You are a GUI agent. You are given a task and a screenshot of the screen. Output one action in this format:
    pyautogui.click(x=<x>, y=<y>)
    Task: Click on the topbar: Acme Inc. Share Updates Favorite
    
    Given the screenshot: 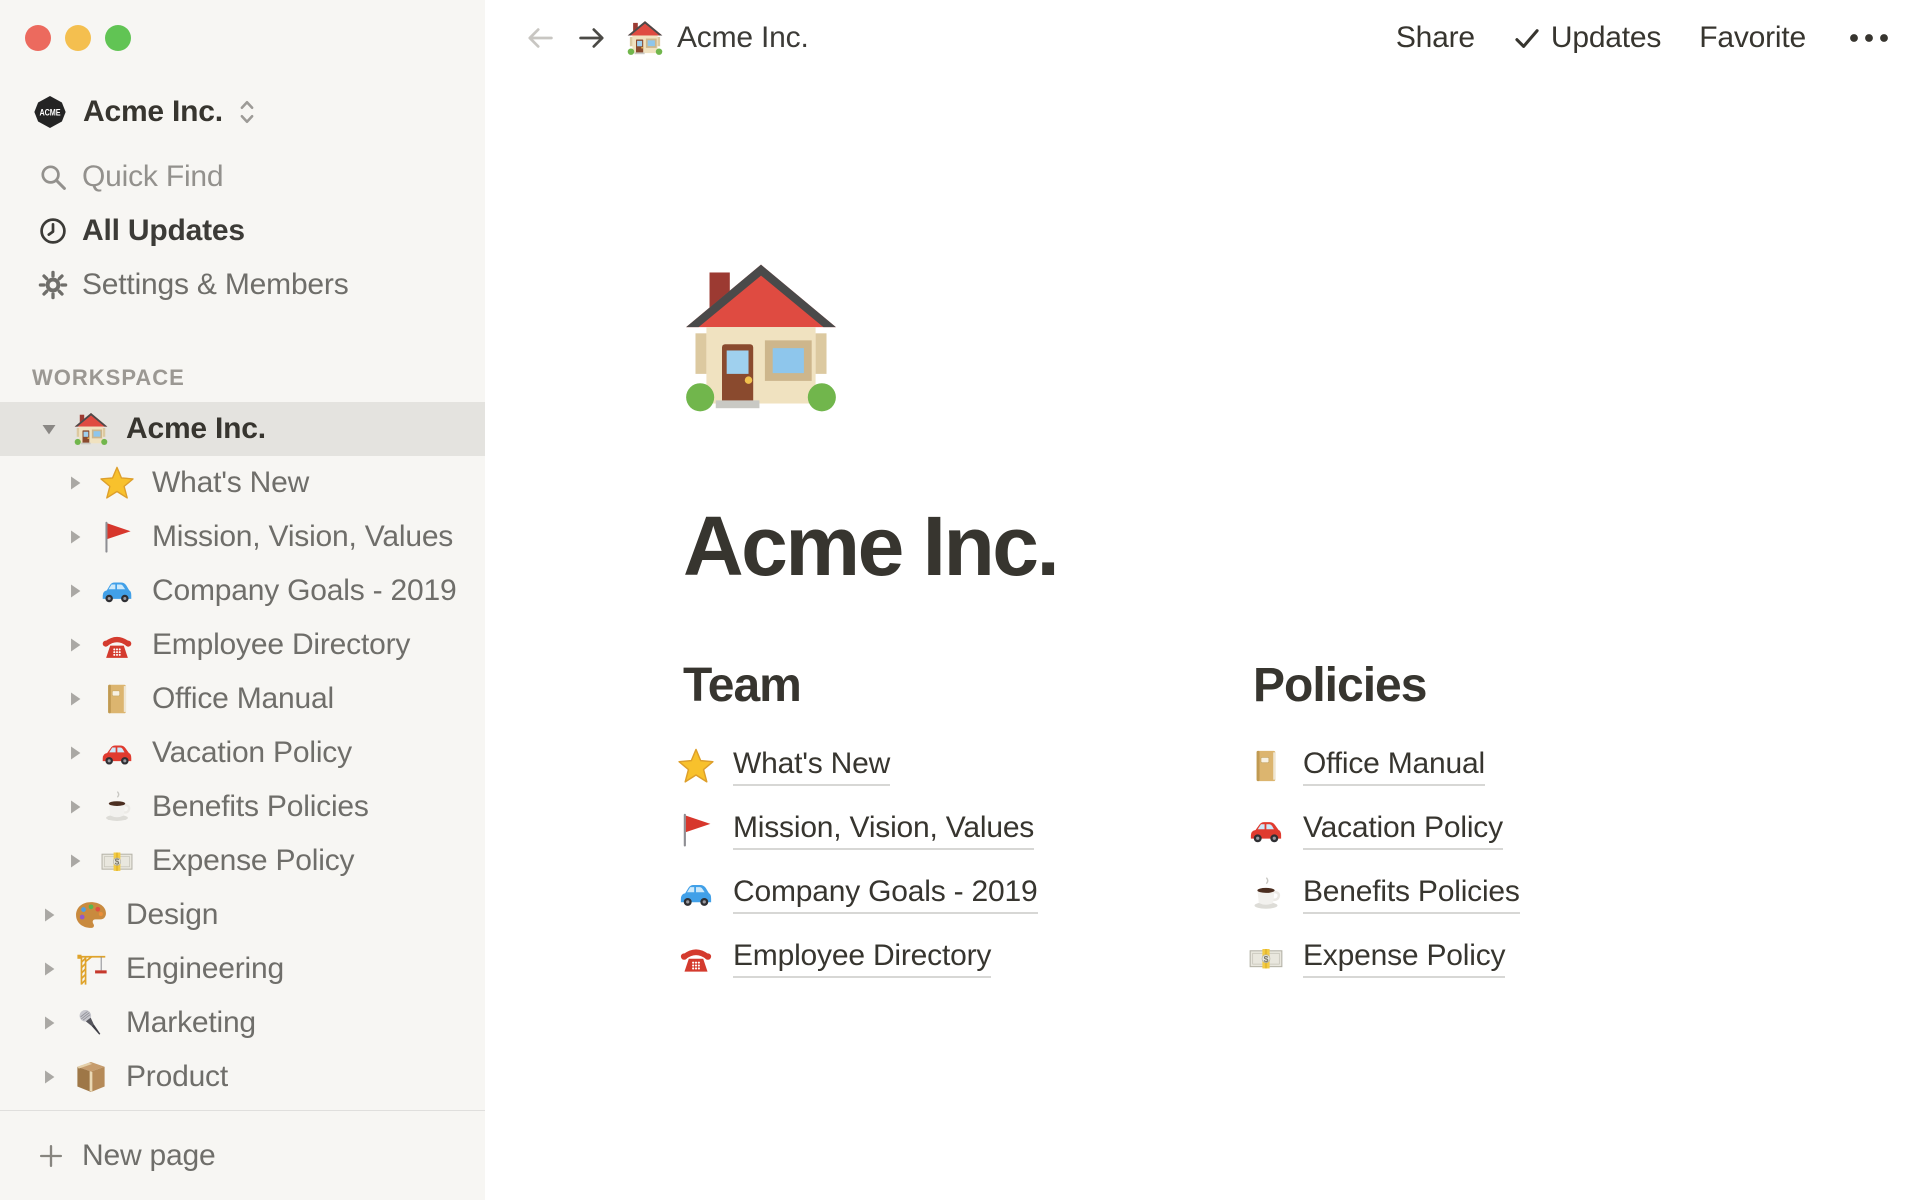 What is the action you would take?
    pyautogui.click(x=1202, y=38)
    